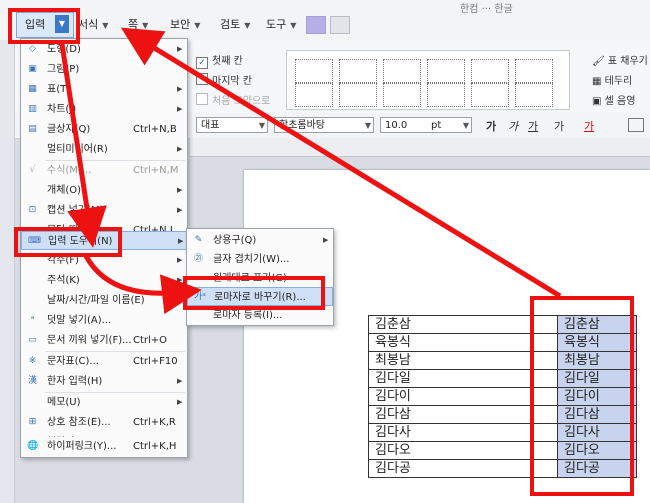 The height and width of the screenshot is (503, 650). I want to click on arrow-menu-to-helper, so click(83, 145).